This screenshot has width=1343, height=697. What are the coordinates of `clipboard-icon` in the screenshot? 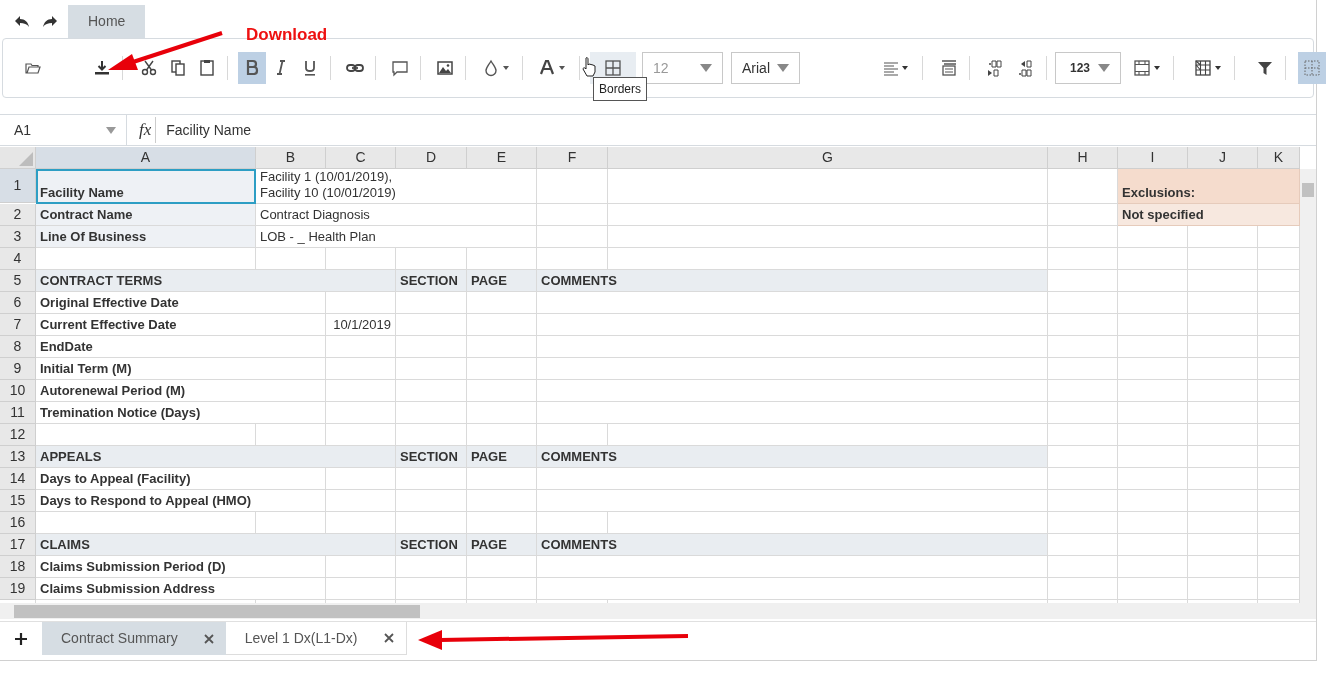 It's located at (207, 68).